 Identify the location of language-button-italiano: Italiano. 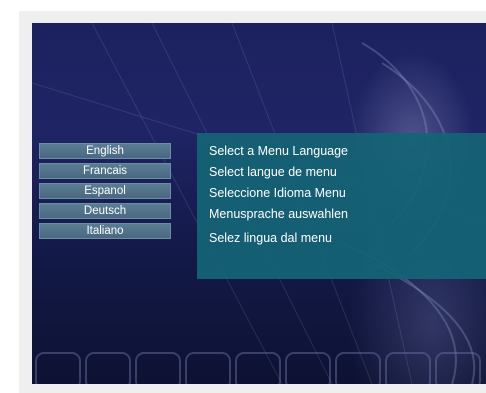
(105, 231).